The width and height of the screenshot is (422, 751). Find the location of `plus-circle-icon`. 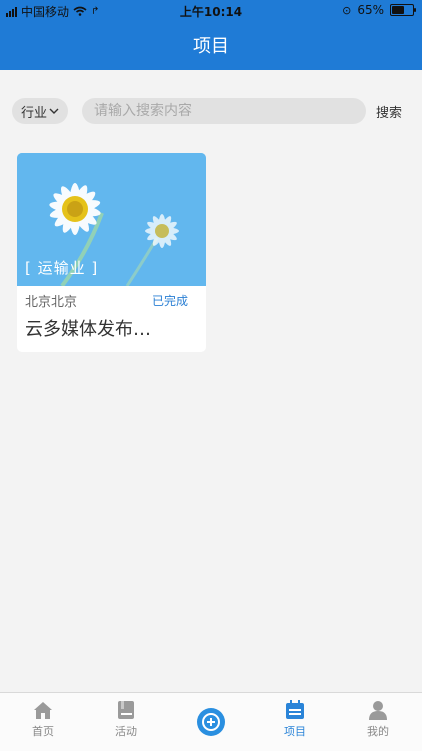

plus-circle-icon is located at coordinates (211, 722).